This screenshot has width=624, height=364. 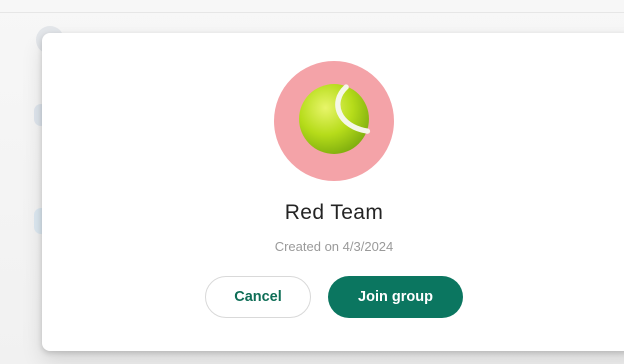 What do you see at coordinates (258, 297) in the screenshot?
I see `cancel-button: Cancel` at bounding box center [258, 297].